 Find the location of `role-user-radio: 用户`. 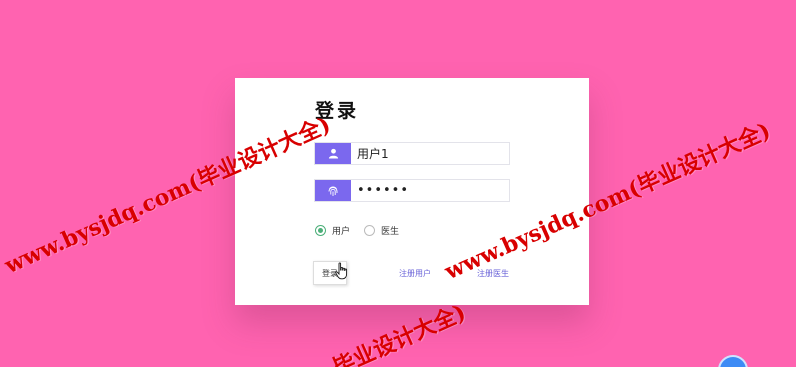

role-user-radio: 用户 is located at coordinates (332, 230).